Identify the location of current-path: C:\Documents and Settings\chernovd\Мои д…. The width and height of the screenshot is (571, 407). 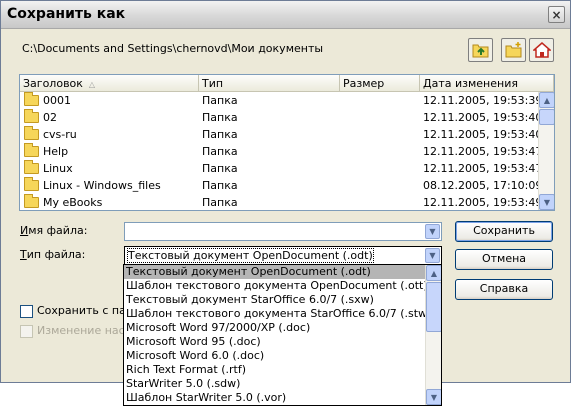
(173, 48).